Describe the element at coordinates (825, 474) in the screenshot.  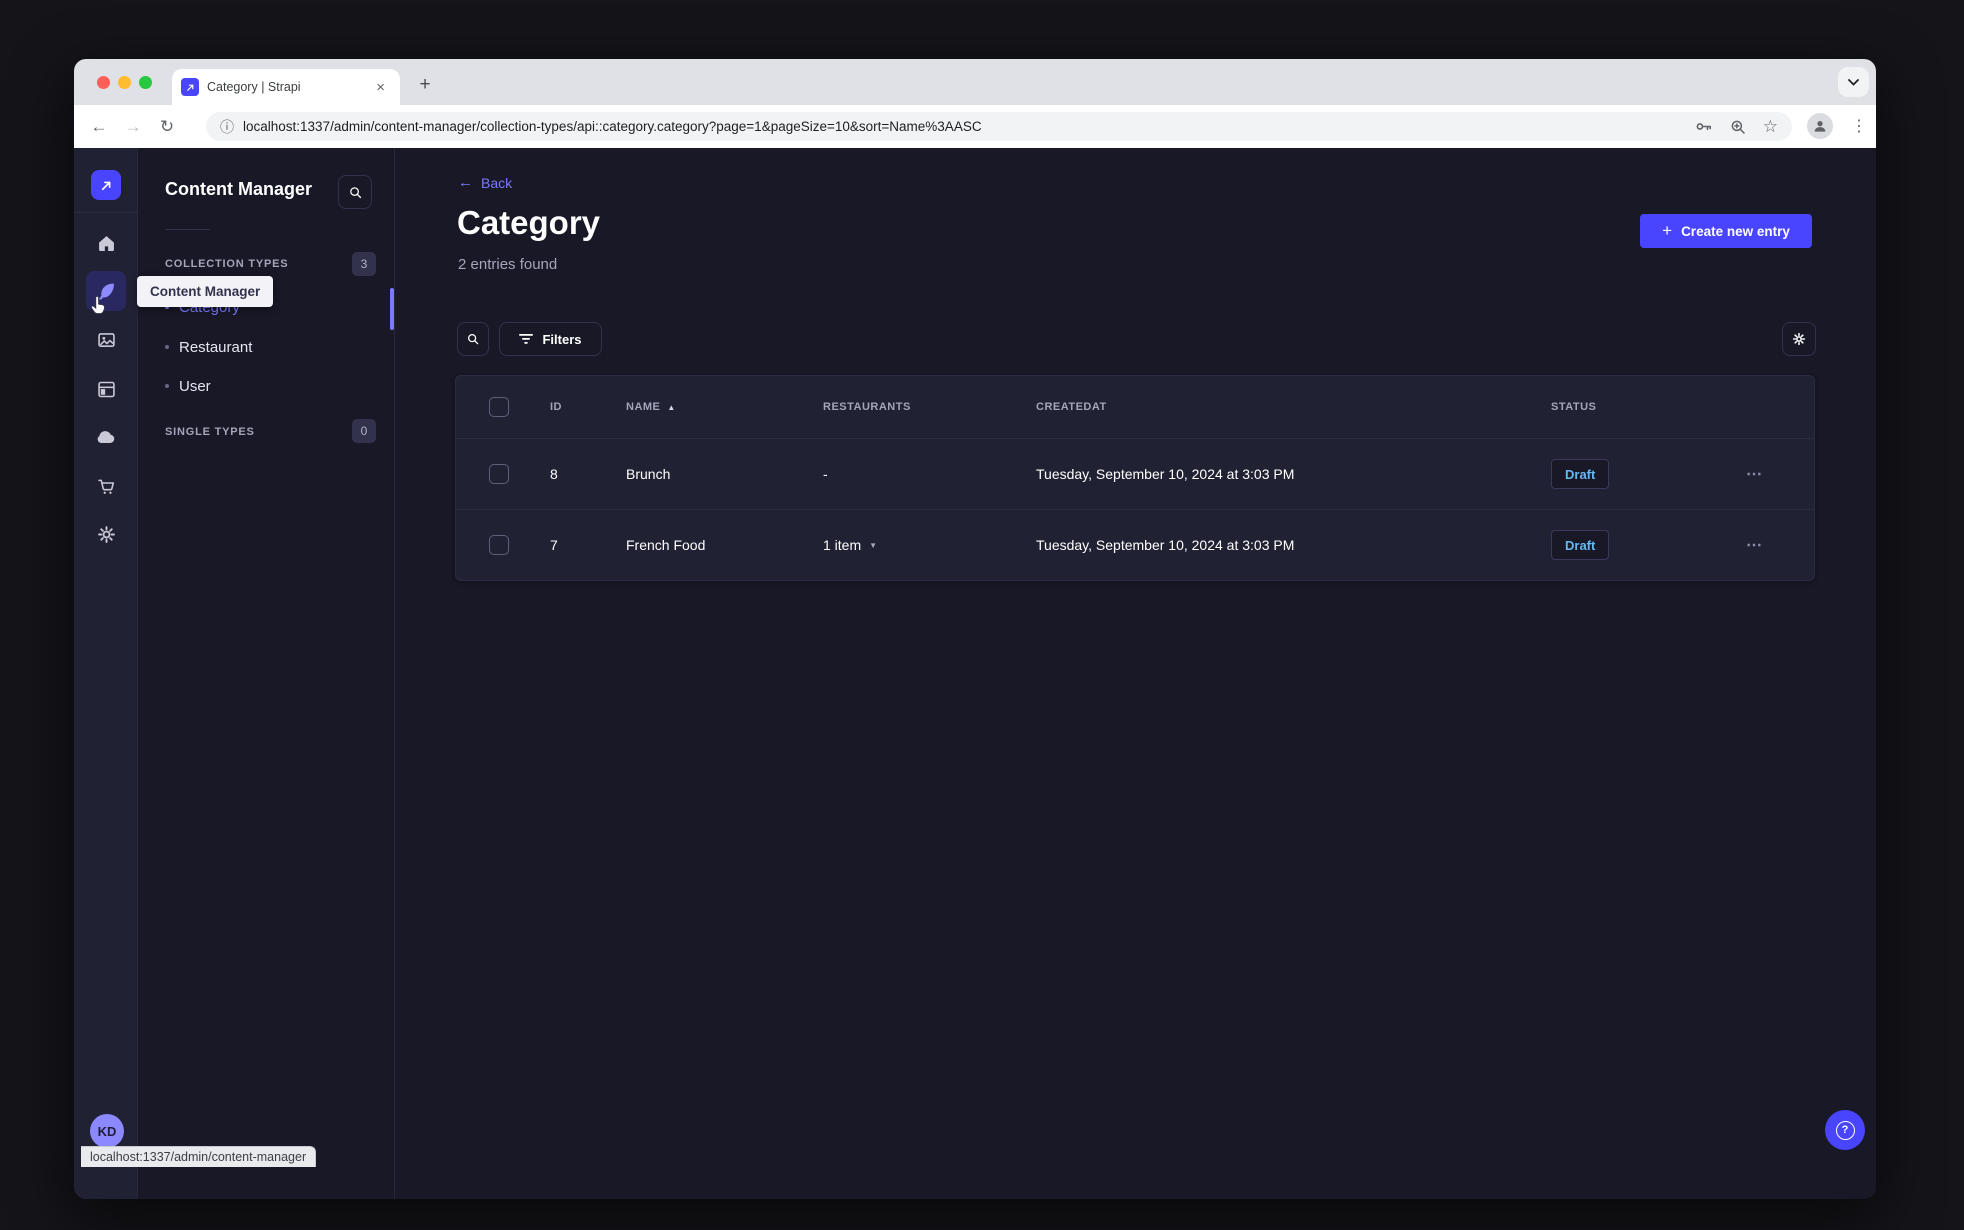
I see `cell-restaurants: -` at that location.